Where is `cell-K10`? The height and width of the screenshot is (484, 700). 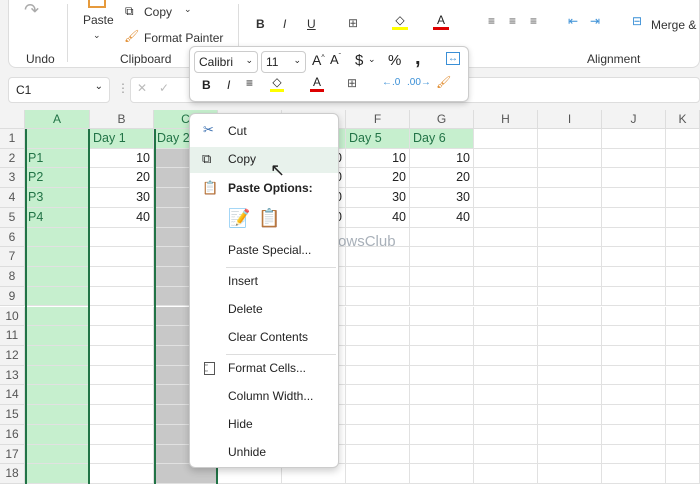 cell-K10 is located at coordinates (683, 316).